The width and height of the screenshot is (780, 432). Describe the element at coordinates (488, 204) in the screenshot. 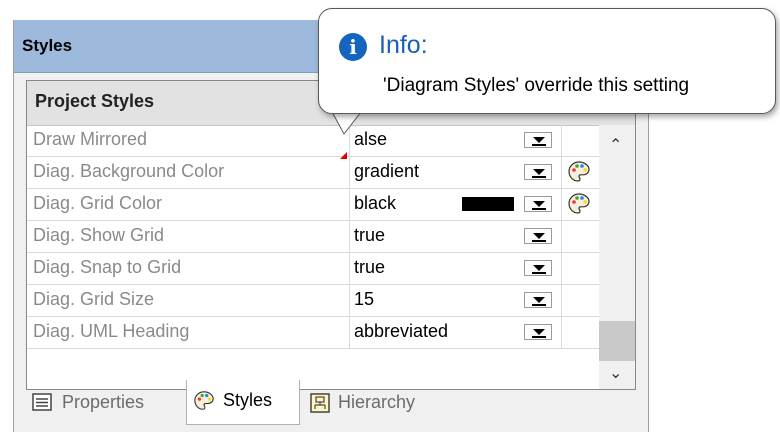

I see `color-swatch` at that location.